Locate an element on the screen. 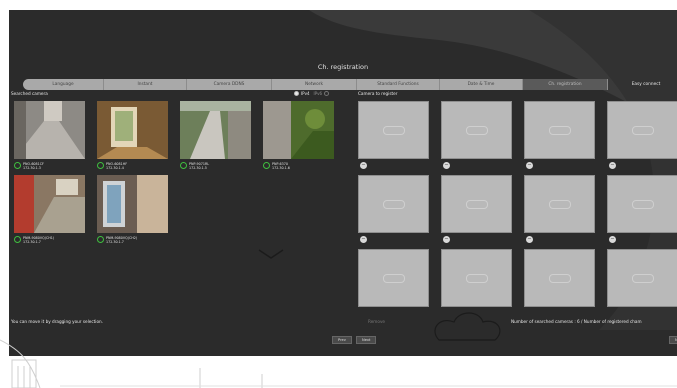 The height and width of the screenshot is (388, 677). tab-date-time: Date & Time is located at coordinates (481, 84).